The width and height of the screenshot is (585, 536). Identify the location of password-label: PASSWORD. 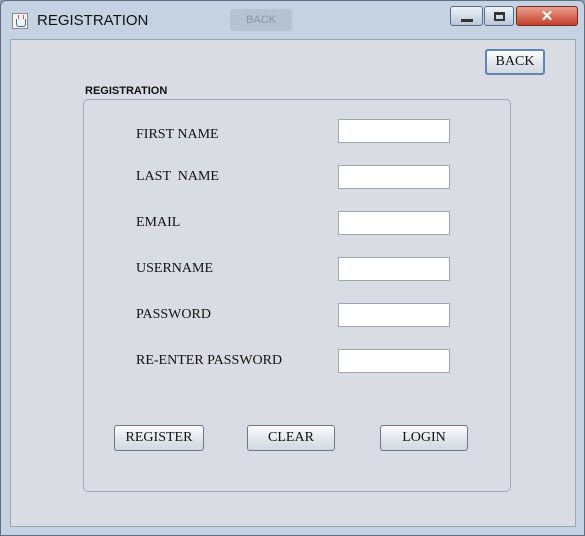
(173, 314).